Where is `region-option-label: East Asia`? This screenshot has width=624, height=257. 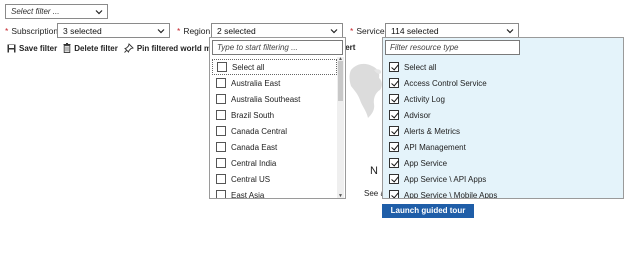 region-option-label: East Asia is located at coordinates (248, 194).